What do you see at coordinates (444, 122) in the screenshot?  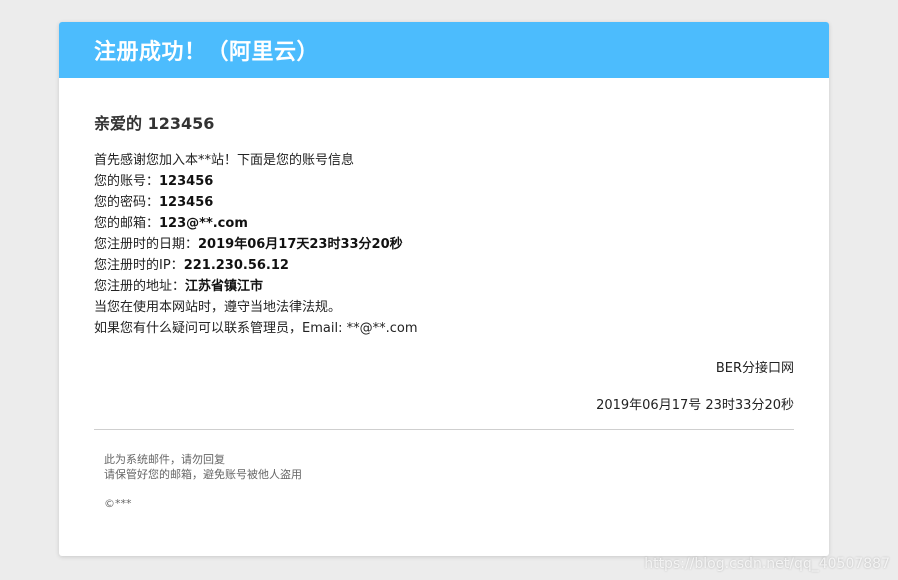 I see `greeting: 亲爱的 123456` at bounding box center [444, 122].